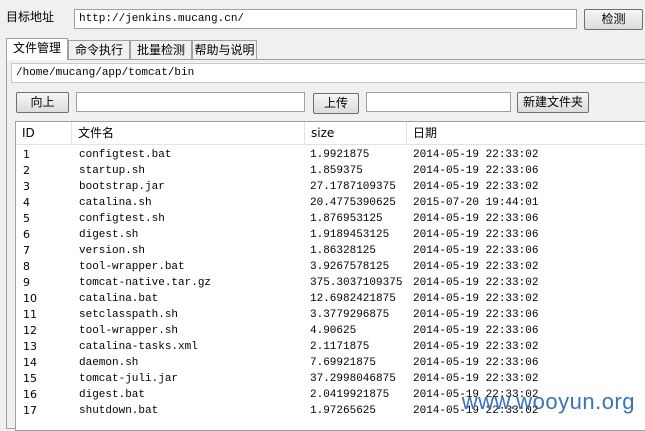 The width and height of the screenshot is (645, 431). What do you see at coordinates (26, 234) in the screenshot?
I see `cell-id: 6` at bounding box center [26, 234].